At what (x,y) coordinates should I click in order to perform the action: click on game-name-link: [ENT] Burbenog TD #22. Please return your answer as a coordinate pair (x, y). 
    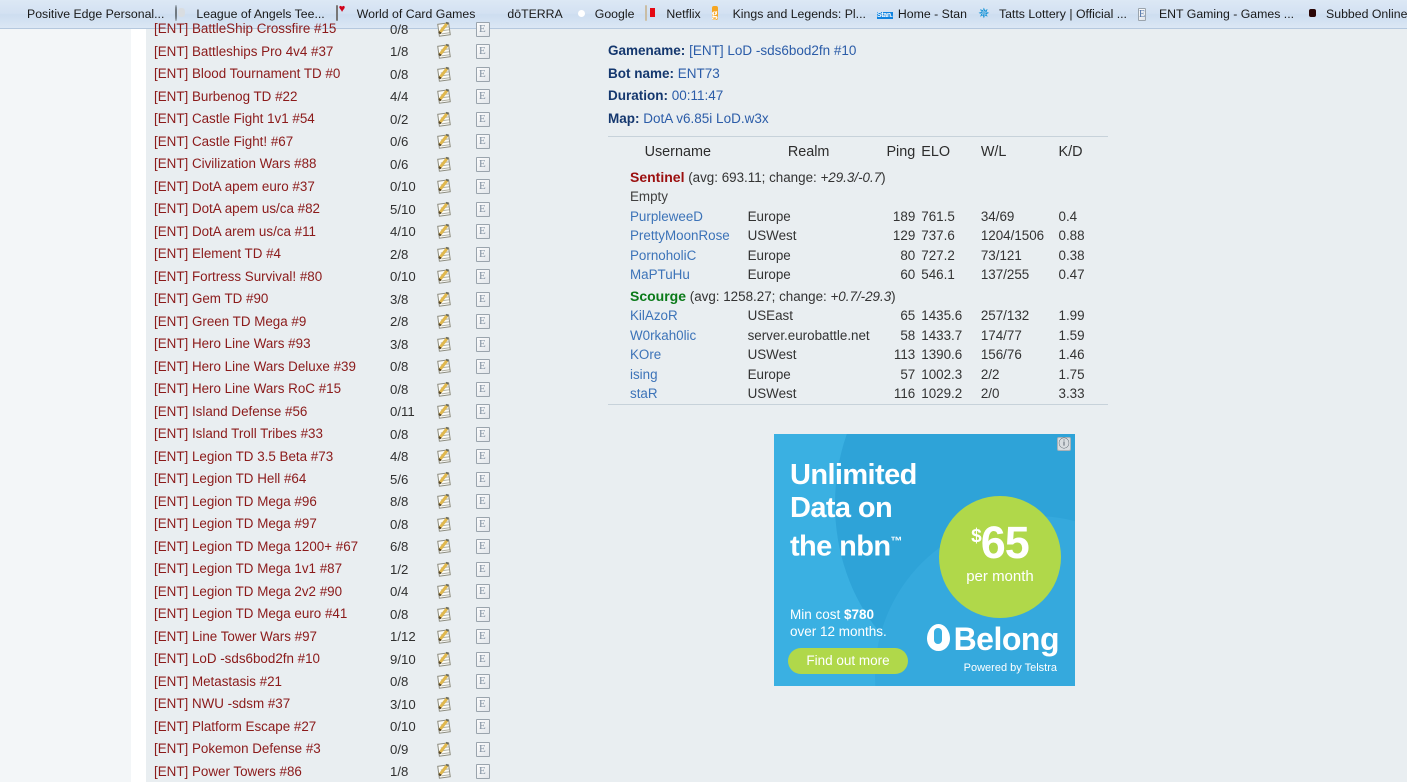
    Looking at the image, I should click on (268, 97).